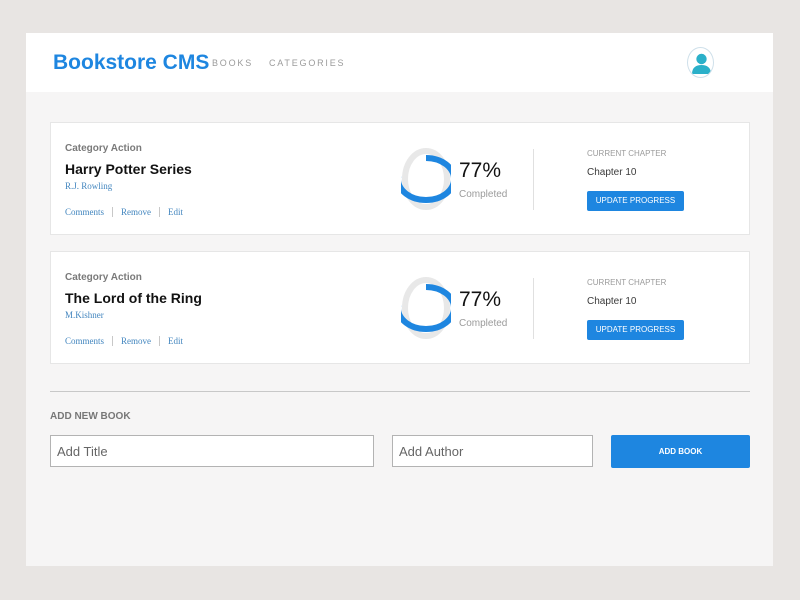  What do you see at coordinates (84, 315) in the screenshot?
I see `book-author: M.Kishner` at bounding box center [84, 315].